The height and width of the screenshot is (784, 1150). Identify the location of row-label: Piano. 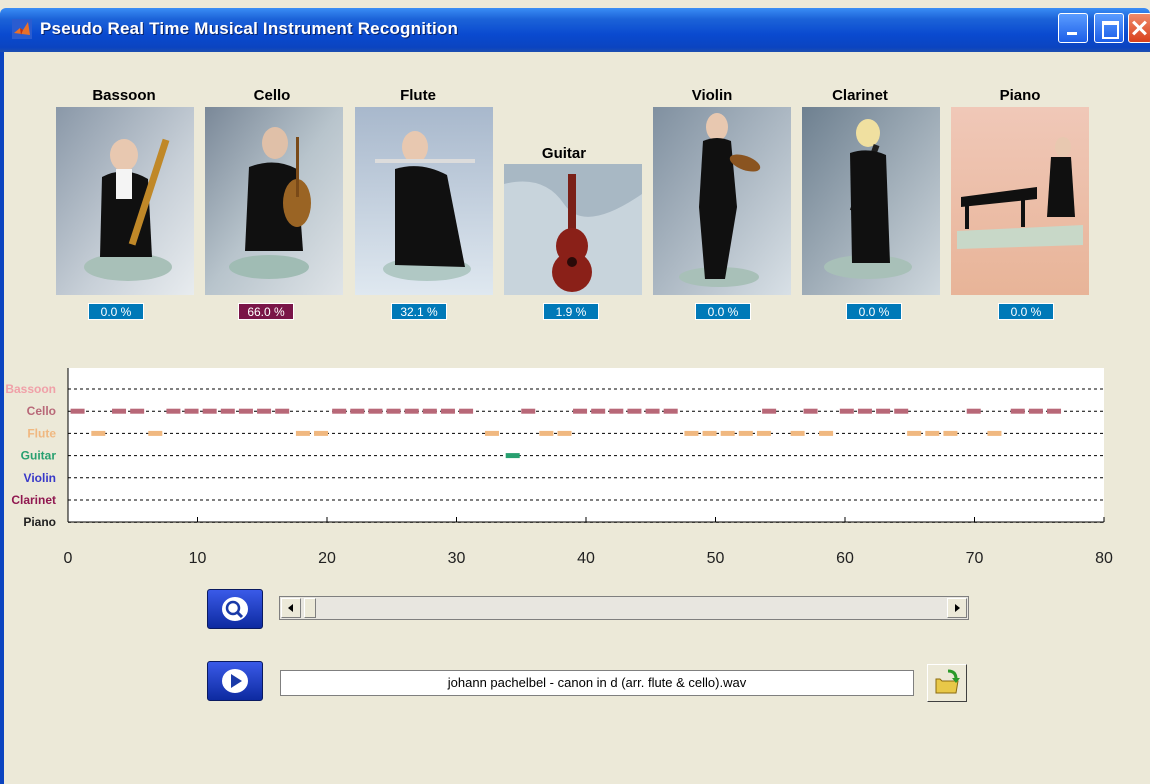
(39, 522).